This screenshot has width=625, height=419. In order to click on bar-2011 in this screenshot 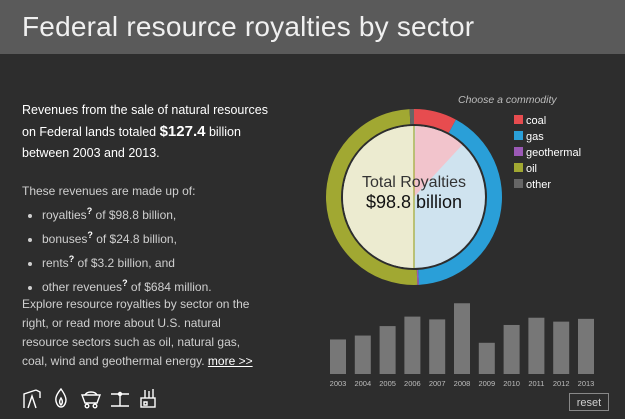, I will do `click(536, 345)`.